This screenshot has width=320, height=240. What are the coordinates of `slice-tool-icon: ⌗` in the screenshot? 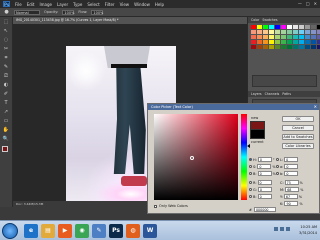 It's located at (6, 58).